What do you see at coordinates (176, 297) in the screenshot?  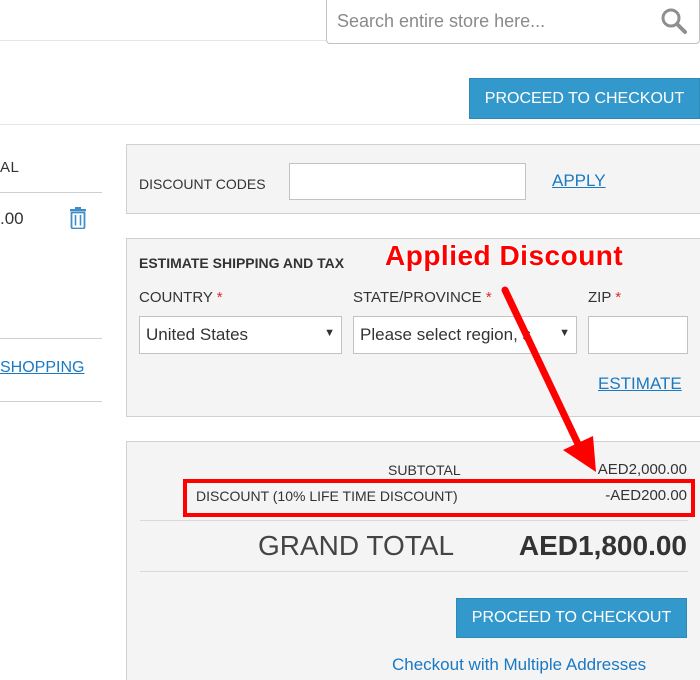 I see `country-label-text: COUNTRY` at bounding box center [176, 297].